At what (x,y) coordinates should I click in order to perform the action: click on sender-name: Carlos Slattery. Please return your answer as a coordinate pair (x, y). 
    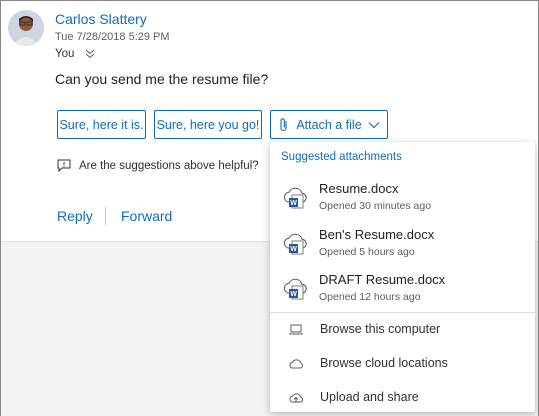
    Looking at the image, I should click on (101, 19).